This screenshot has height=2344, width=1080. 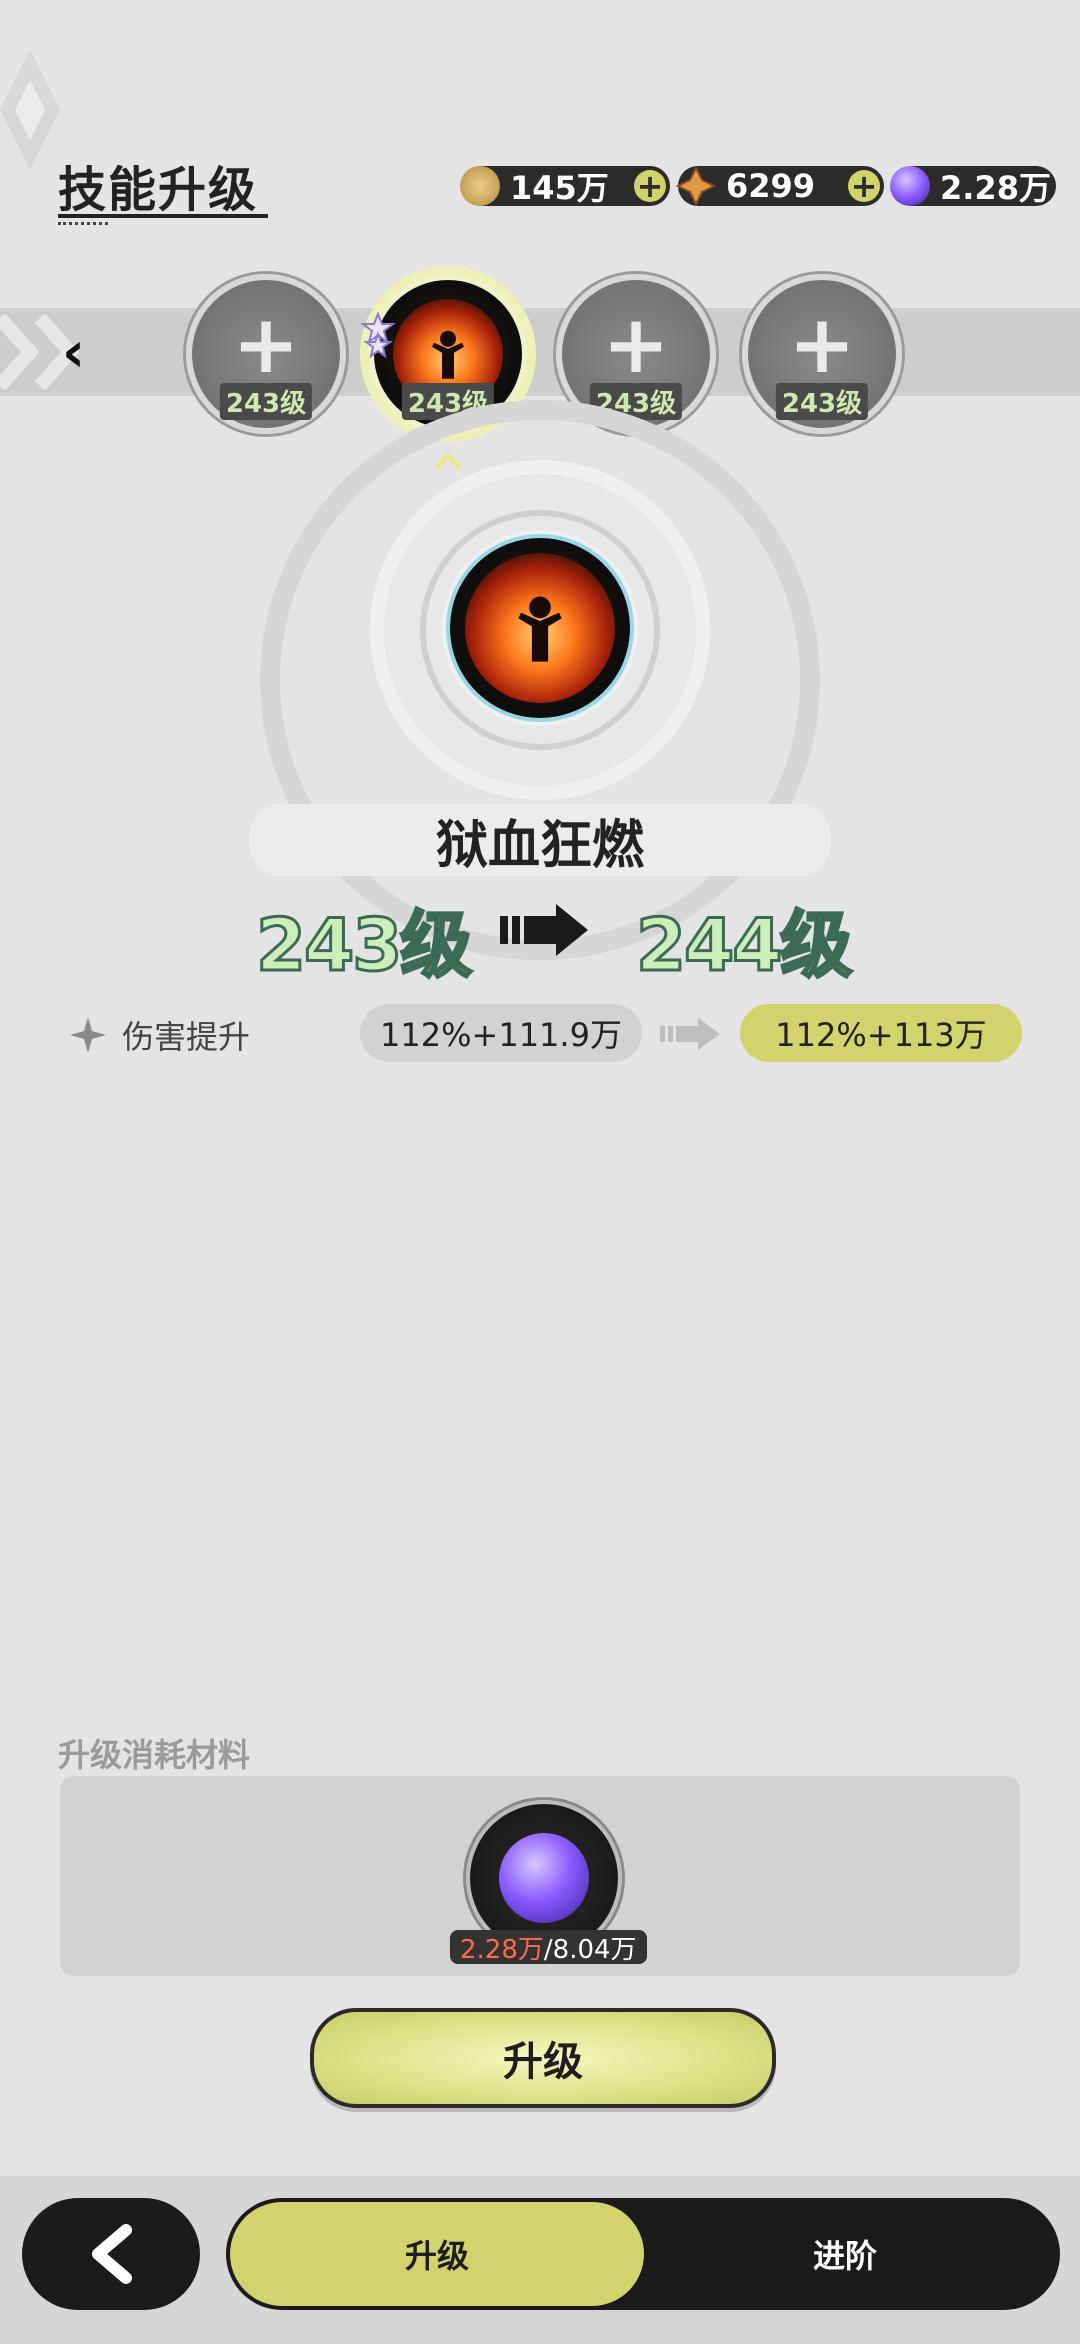 I want to click on sparkle-icon, so click(x=88, y=1035).